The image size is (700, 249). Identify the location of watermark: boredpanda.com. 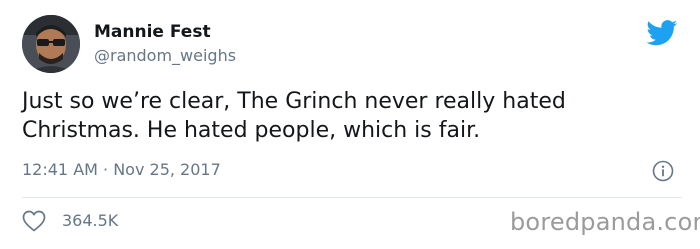
(605, 222).